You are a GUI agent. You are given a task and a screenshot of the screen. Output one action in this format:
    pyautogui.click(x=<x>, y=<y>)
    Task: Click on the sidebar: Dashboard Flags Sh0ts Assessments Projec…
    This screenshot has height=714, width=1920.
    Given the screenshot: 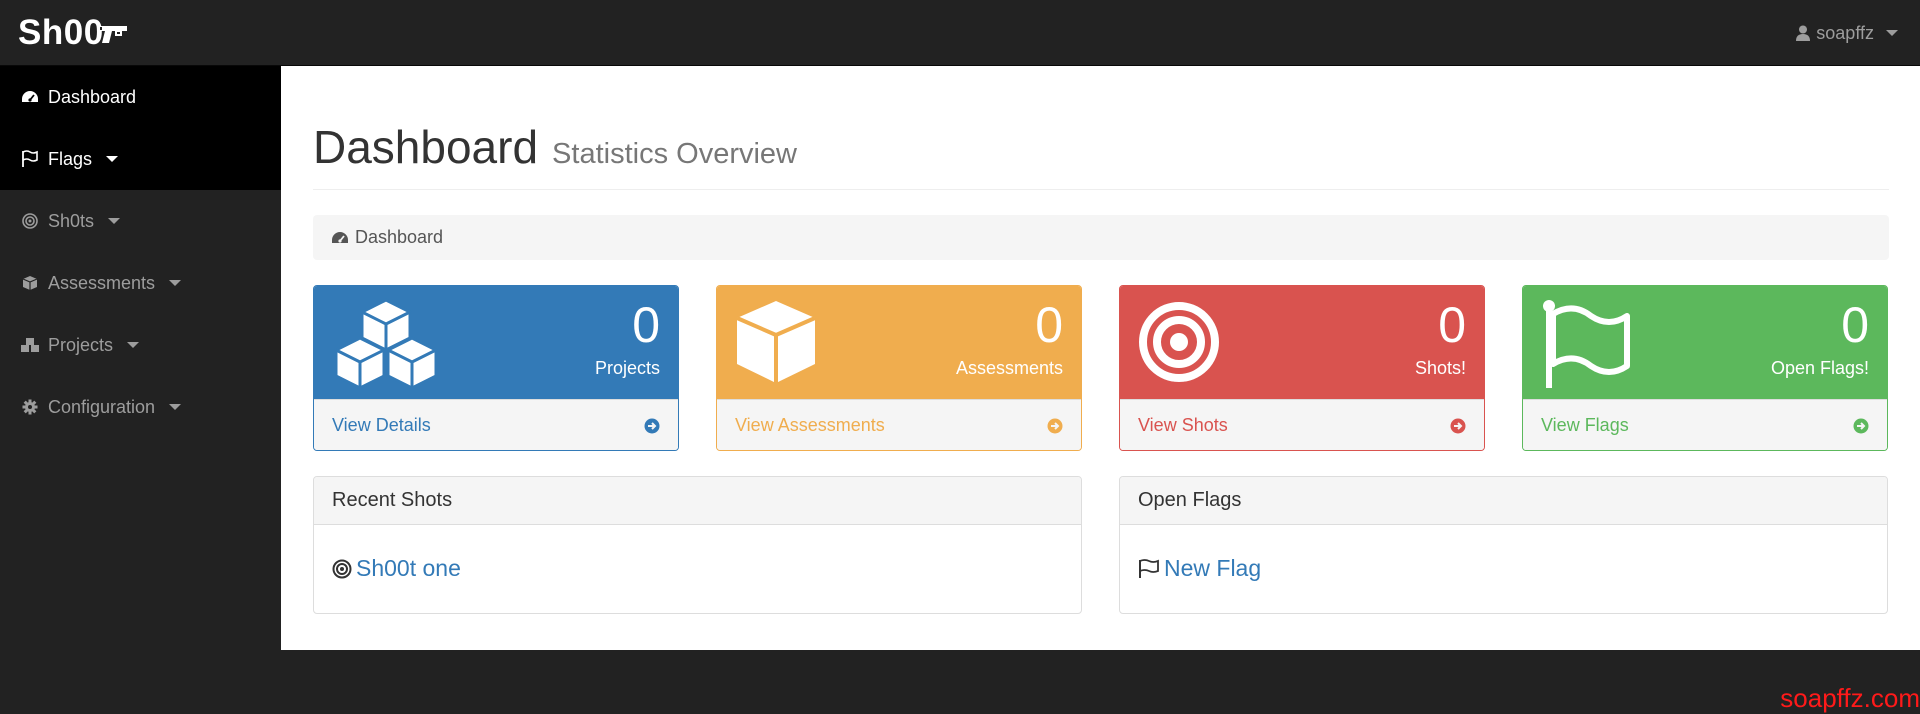 What is the action you would take?
    pyautogui.click(x=140, y=390)
    